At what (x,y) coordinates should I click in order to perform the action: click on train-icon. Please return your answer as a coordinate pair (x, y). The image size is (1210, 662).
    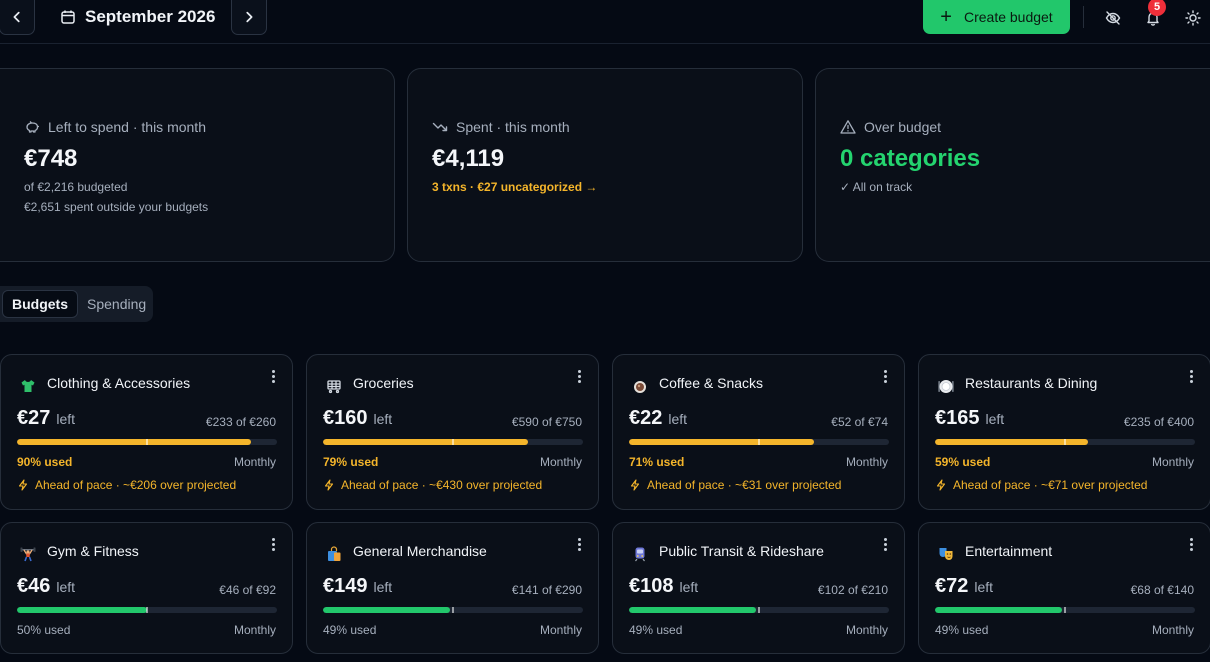
    Looking at the image, I should click on (640, 554).